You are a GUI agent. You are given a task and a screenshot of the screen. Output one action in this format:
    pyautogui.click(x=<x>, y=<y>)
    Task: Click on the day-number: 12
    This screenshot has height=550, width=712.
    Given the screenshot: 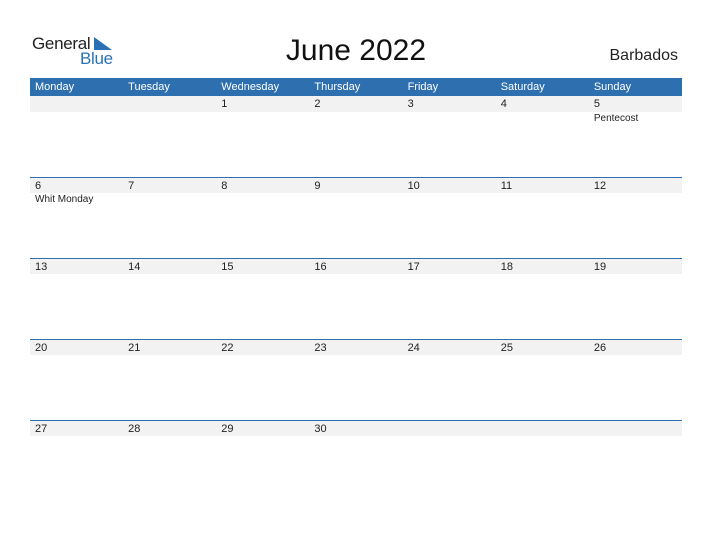 What is the action you would take?
    pyautogui.click(x=600, y=186)
    